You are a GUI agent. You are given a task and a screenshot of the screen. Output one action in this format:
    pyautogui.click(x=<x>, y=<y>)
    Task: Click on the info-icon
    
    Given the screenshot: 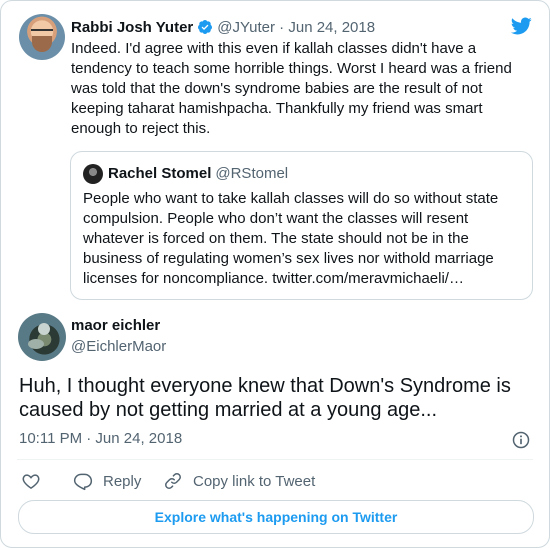 What is the action you would take?
    pyautogui.click(x=521, y=440)
    